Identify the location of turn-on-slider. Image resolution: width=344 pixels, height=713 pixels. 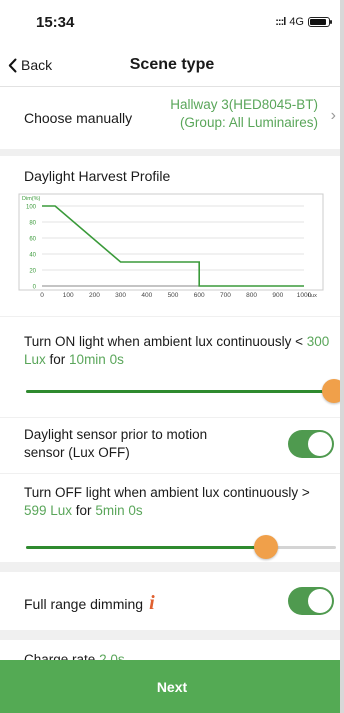
(185, 391).